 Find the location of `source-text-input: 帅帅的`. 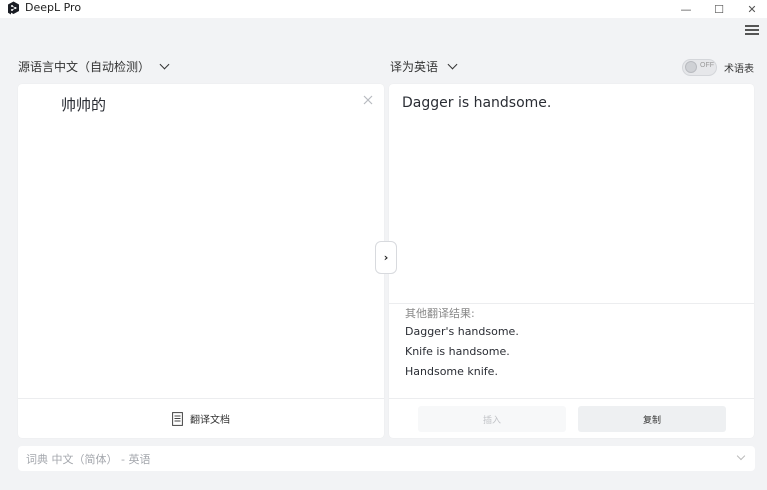

source-text-input: 帅帅的 is located at coordinates (83, 104).